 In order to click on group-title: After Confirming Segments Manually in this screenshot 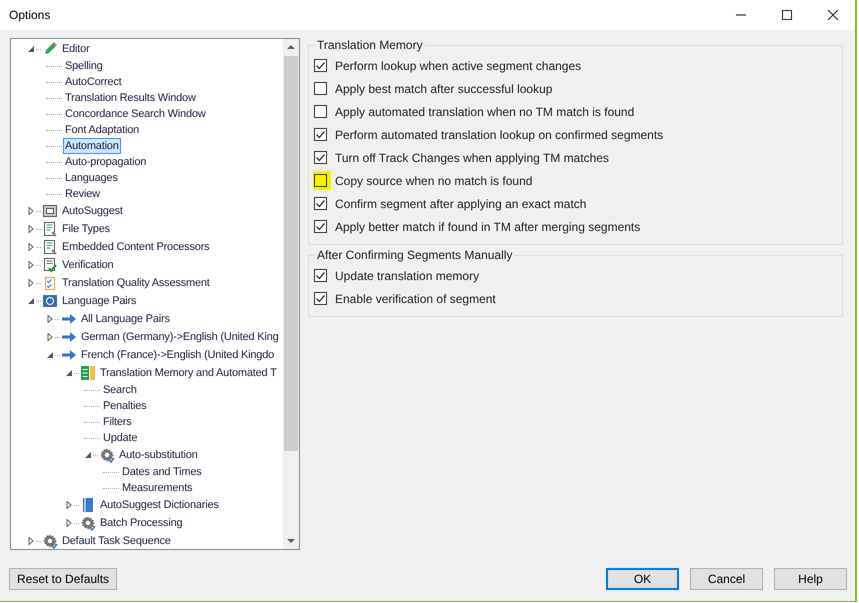, I will do `click(415, 255)`.